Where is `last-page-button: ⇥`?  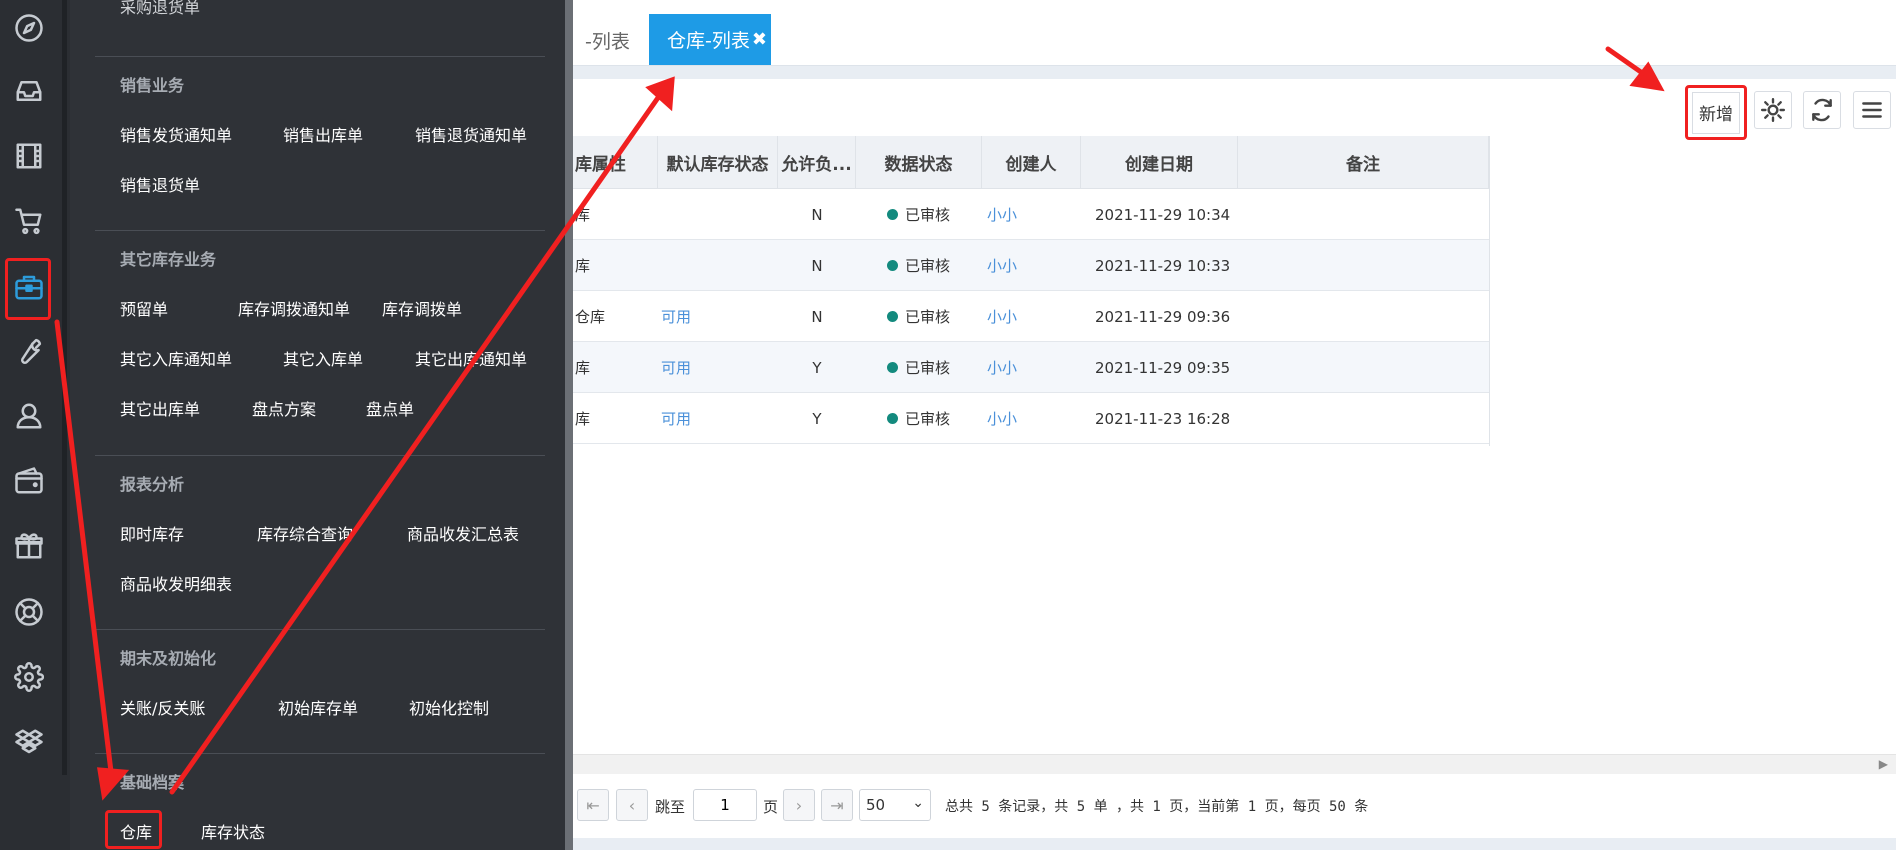 last-page-button: ⇥ is located at coordinates (837, 805).